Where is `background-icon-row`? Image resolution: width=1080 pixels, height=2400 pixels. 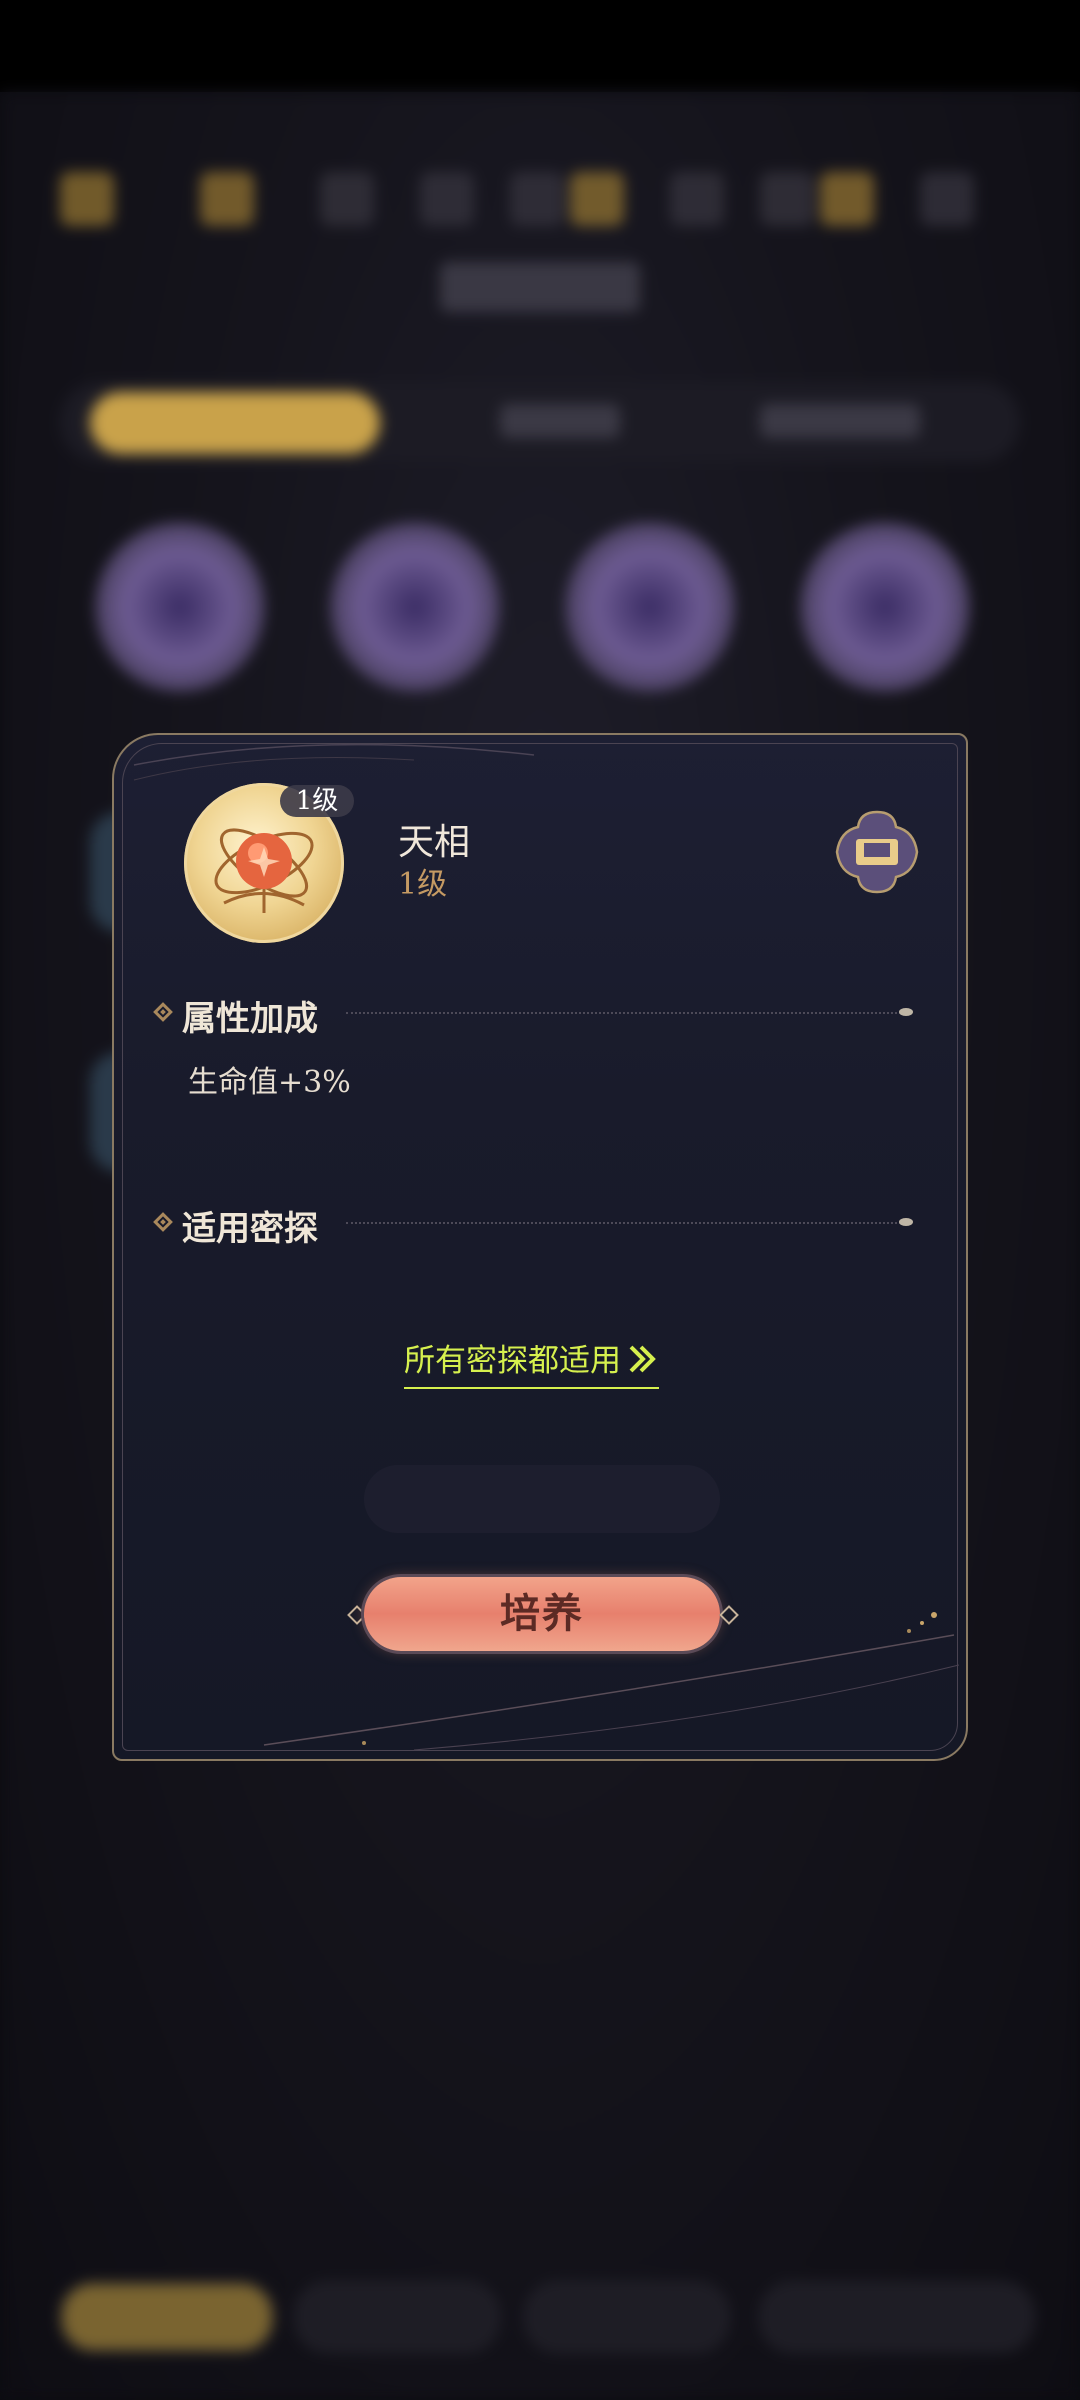
background-icon-row is located at coordinates (540, 212).